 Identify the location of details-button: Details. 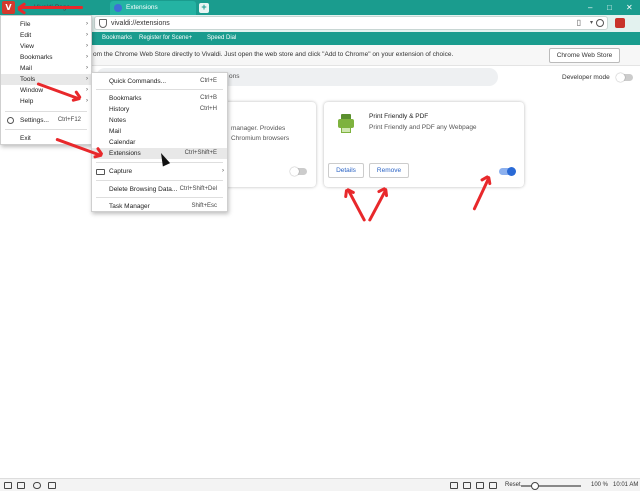
(346, 170).